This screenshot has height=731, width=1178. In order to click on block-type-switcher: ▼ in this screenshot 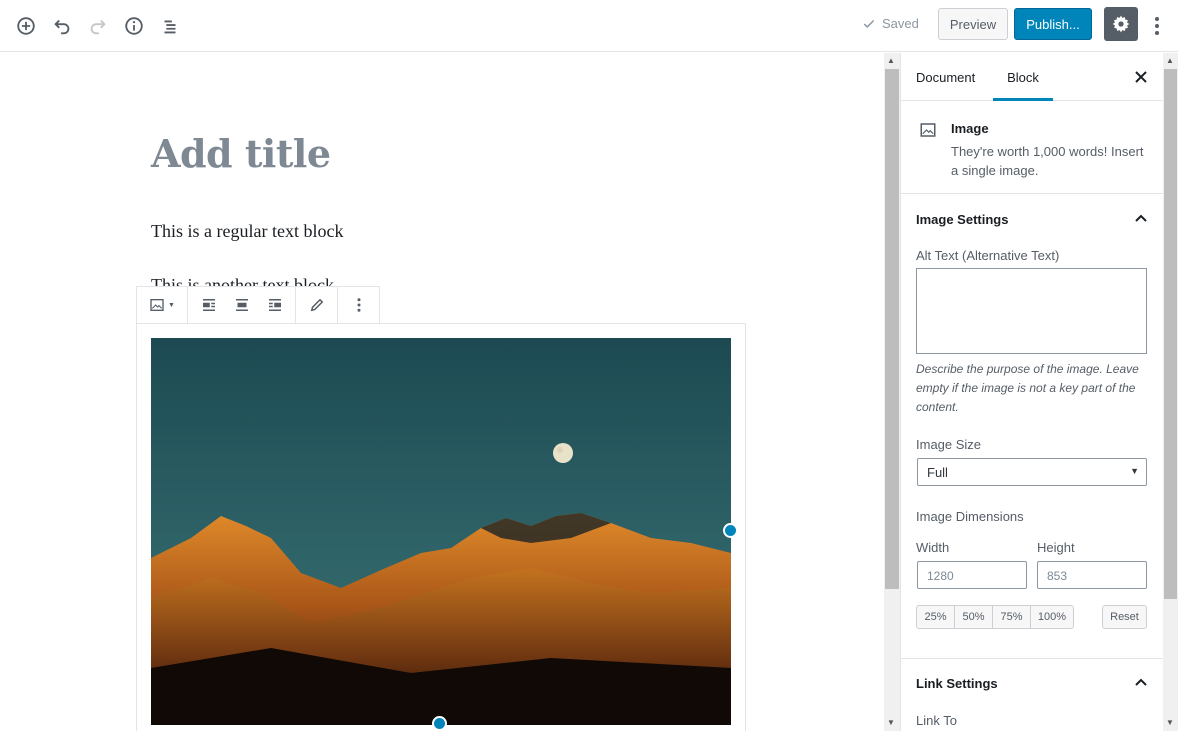, I will do `click(162, 305)`.